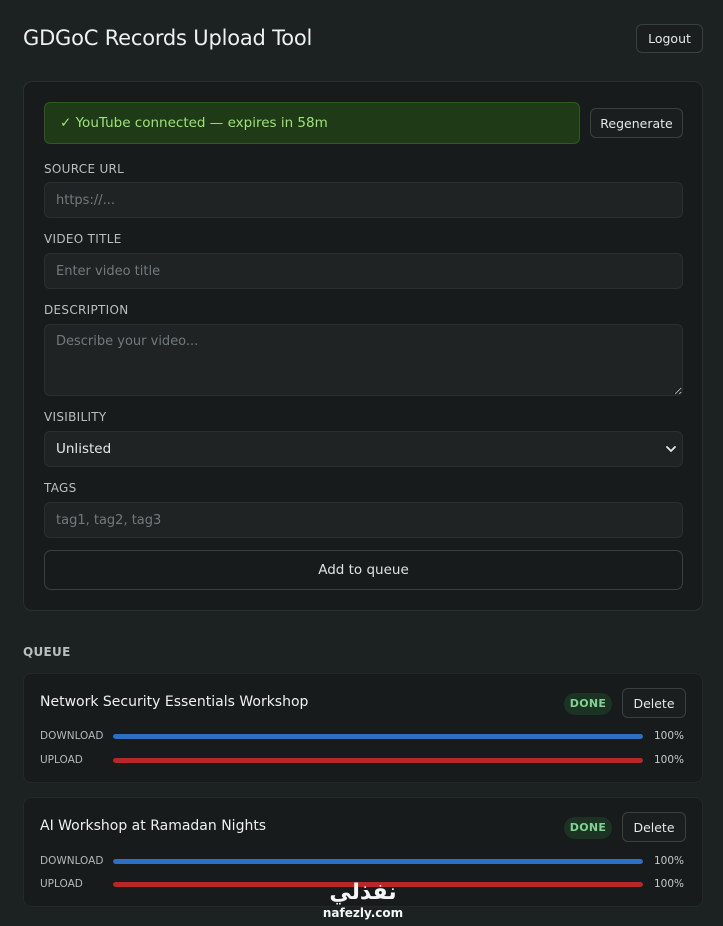 This screenshot has height=926, width=723. Describe the element at coordinates (363, 570) in the screenshot. I see `add-to-queue-button: Add to queue` at that location.